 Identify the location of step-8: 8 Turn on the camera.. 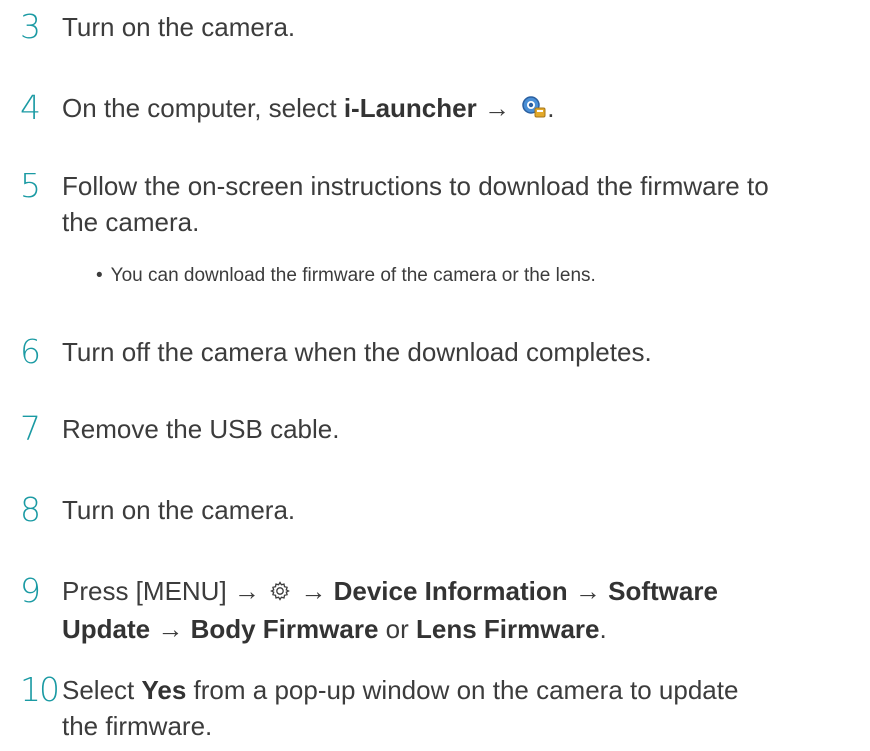
(440, 510).